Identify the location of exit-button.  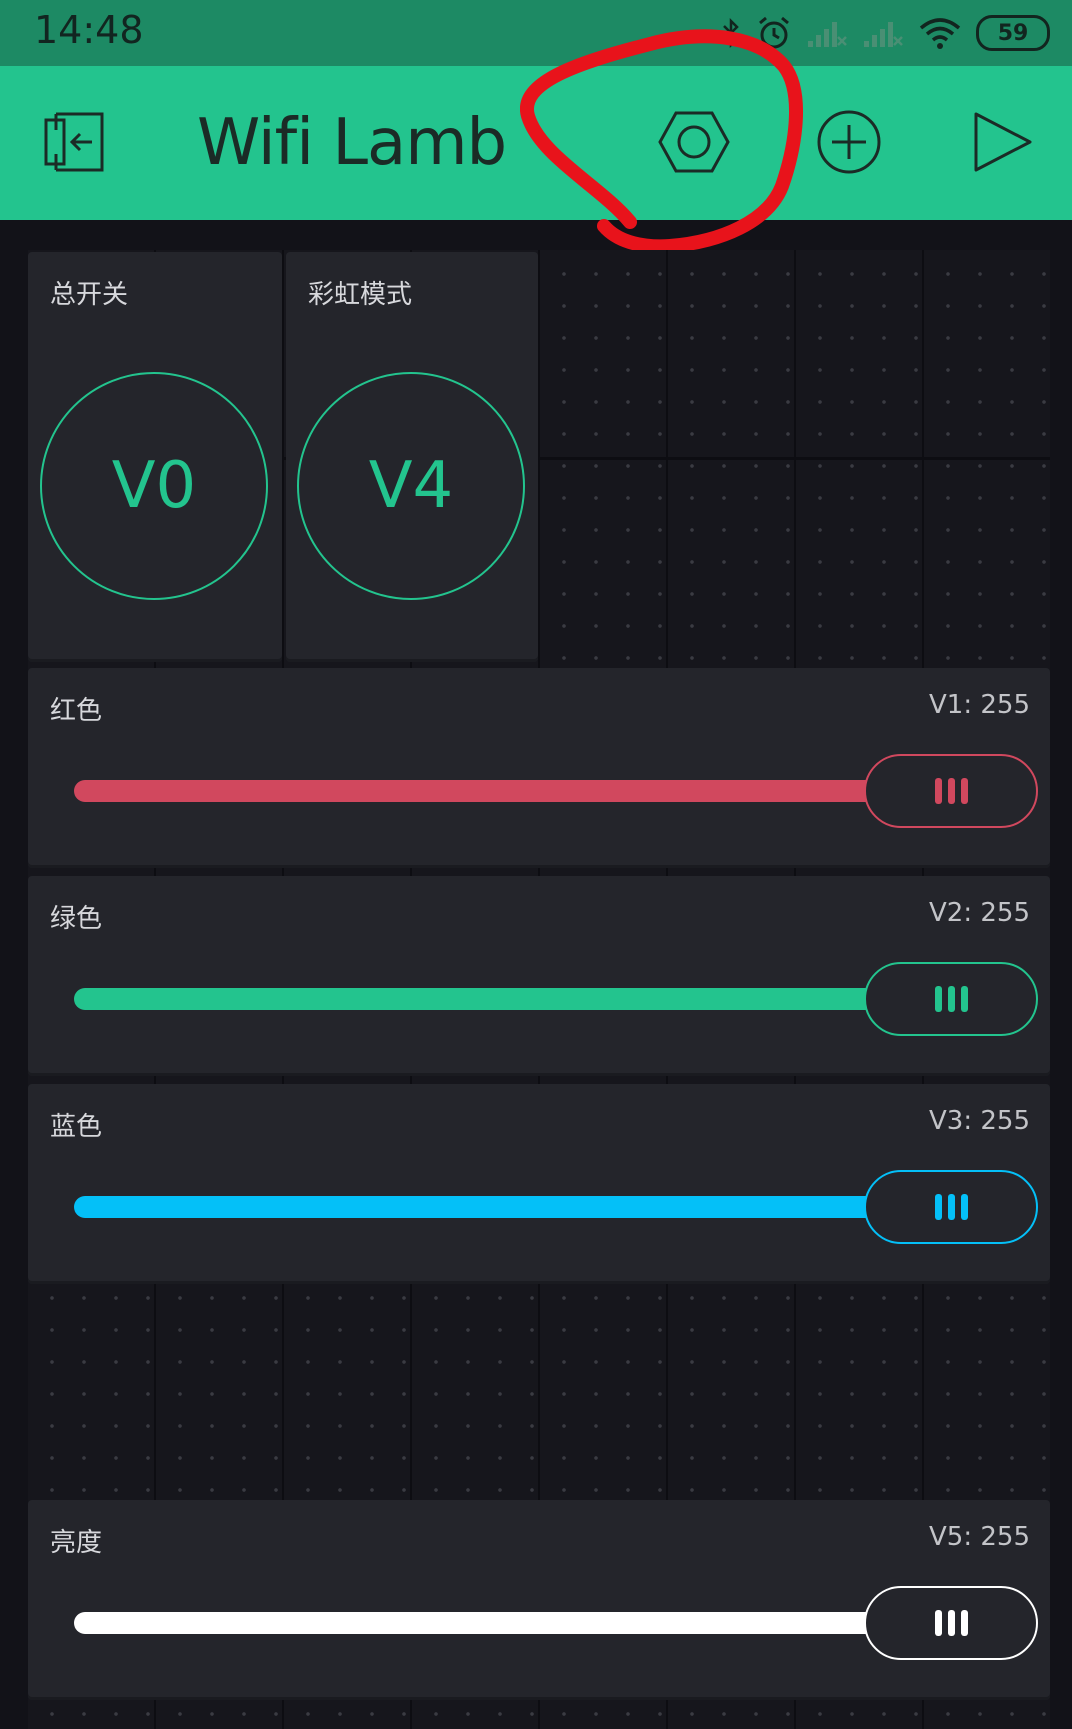
(76, 144).